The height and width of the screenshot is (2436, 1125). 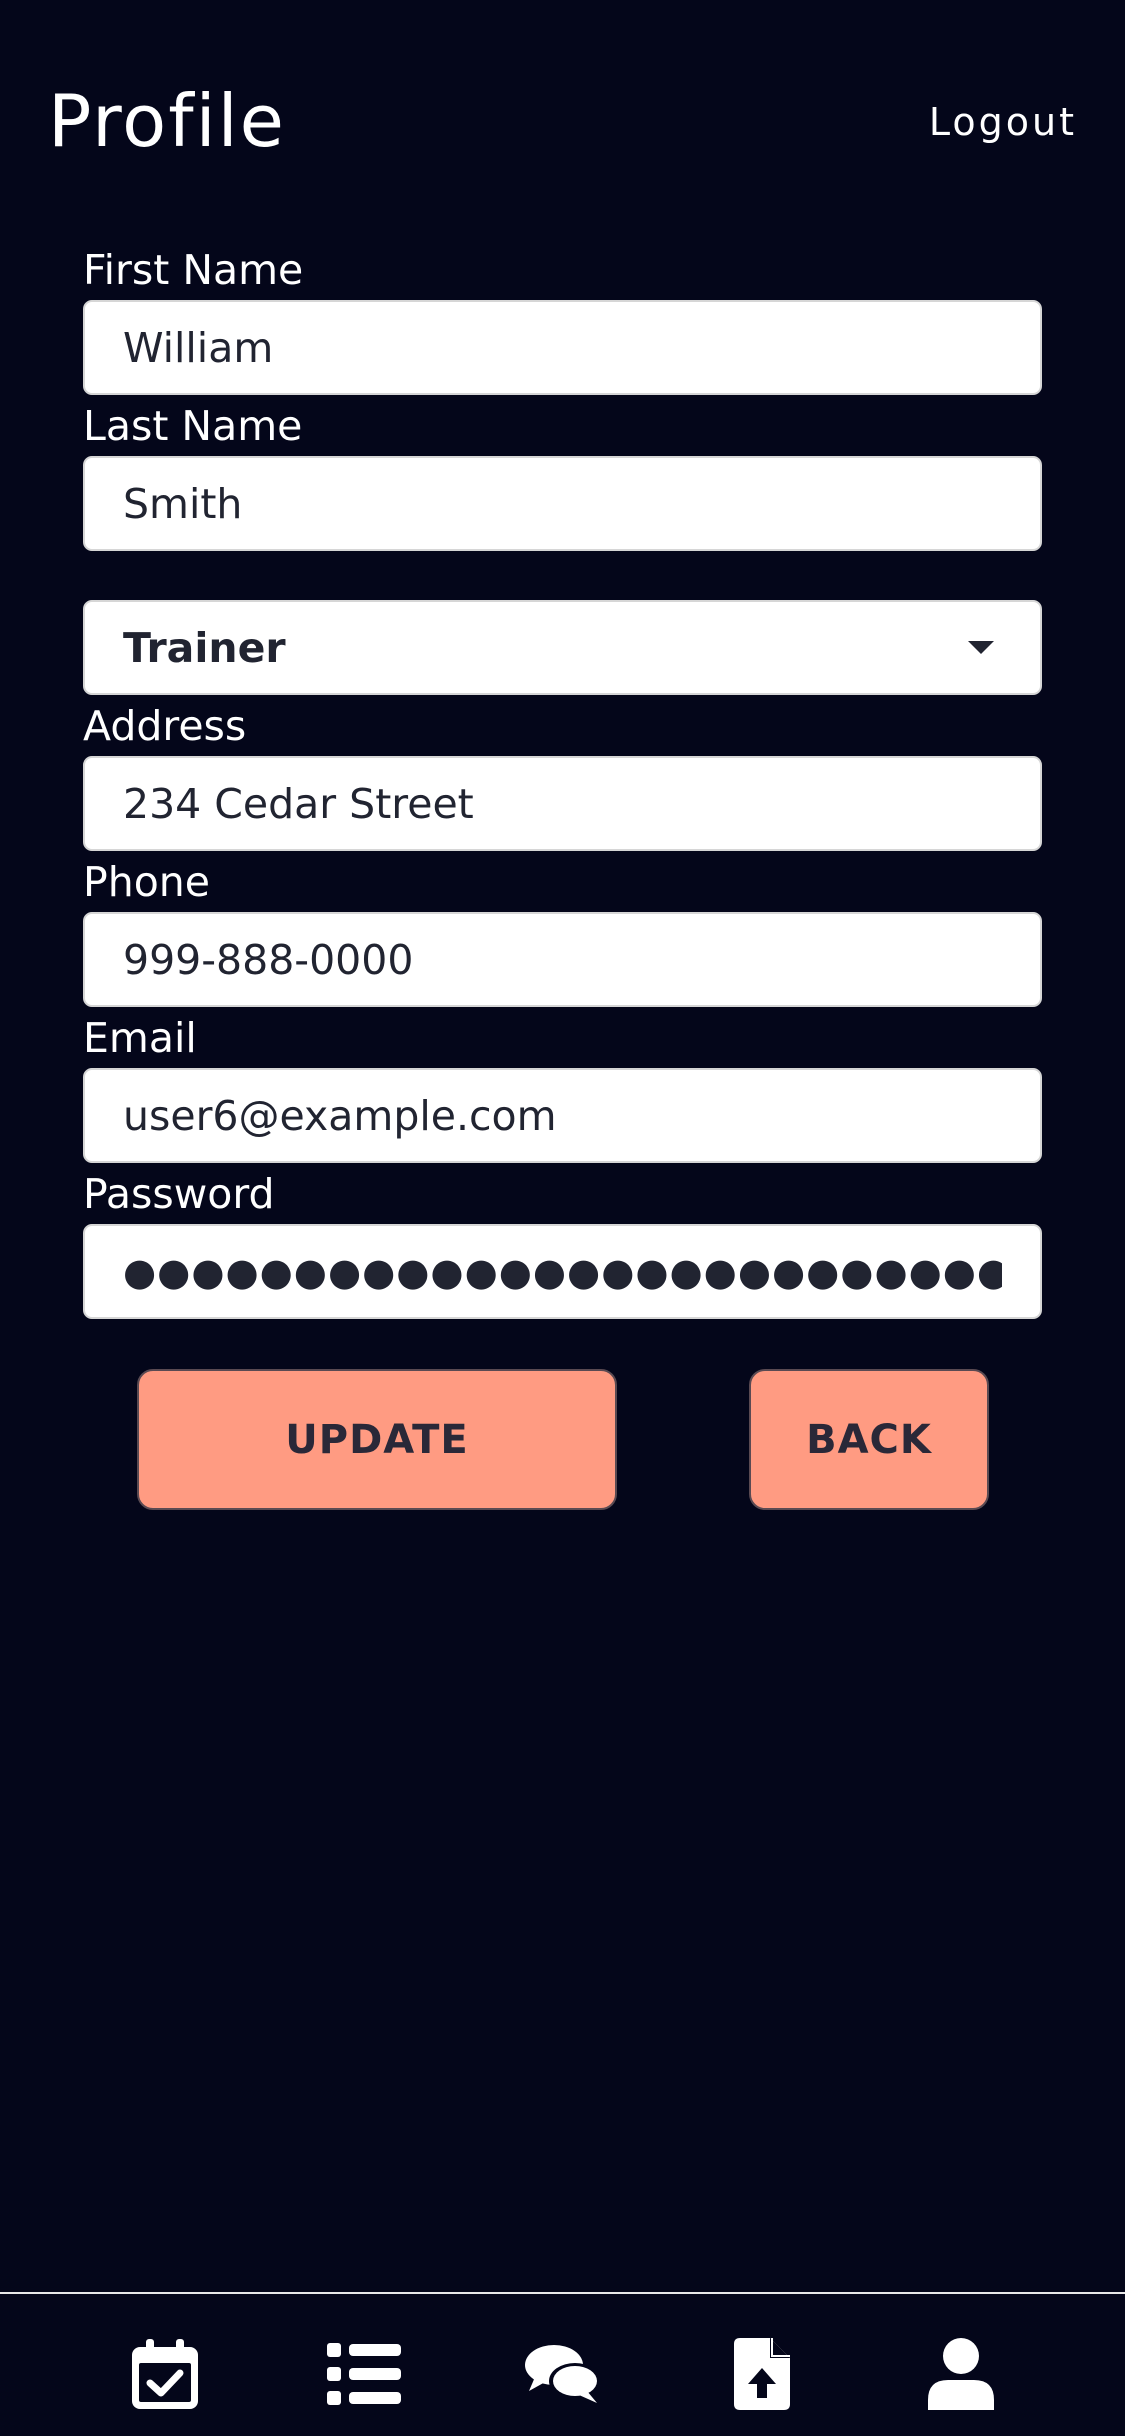 I want to click on page-title: Profile, so click(x=167, y=121).